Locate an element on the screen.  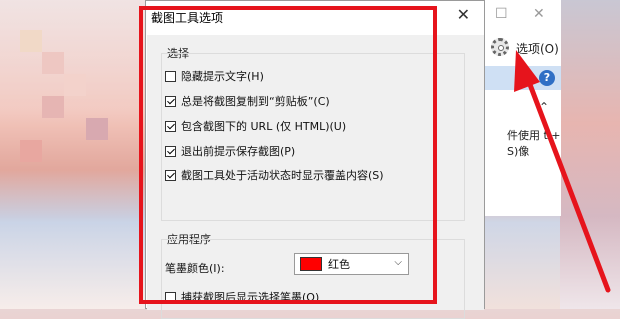
gear-icon is located at coordinates (500, 47).